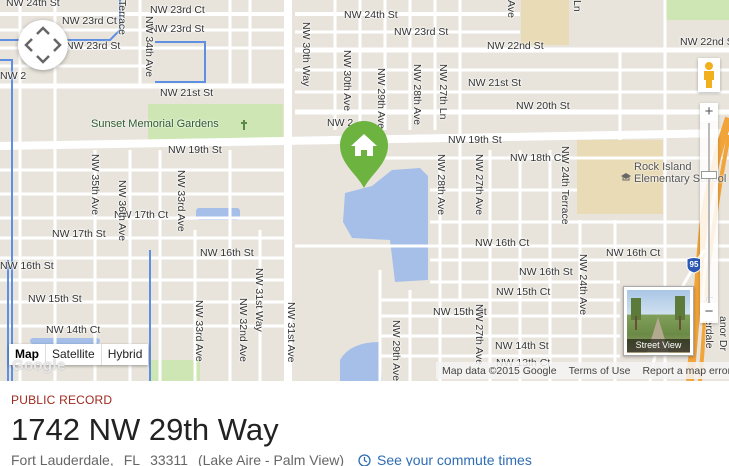  I want to click on street-label: NW 36th Ave, so click(122, 211).